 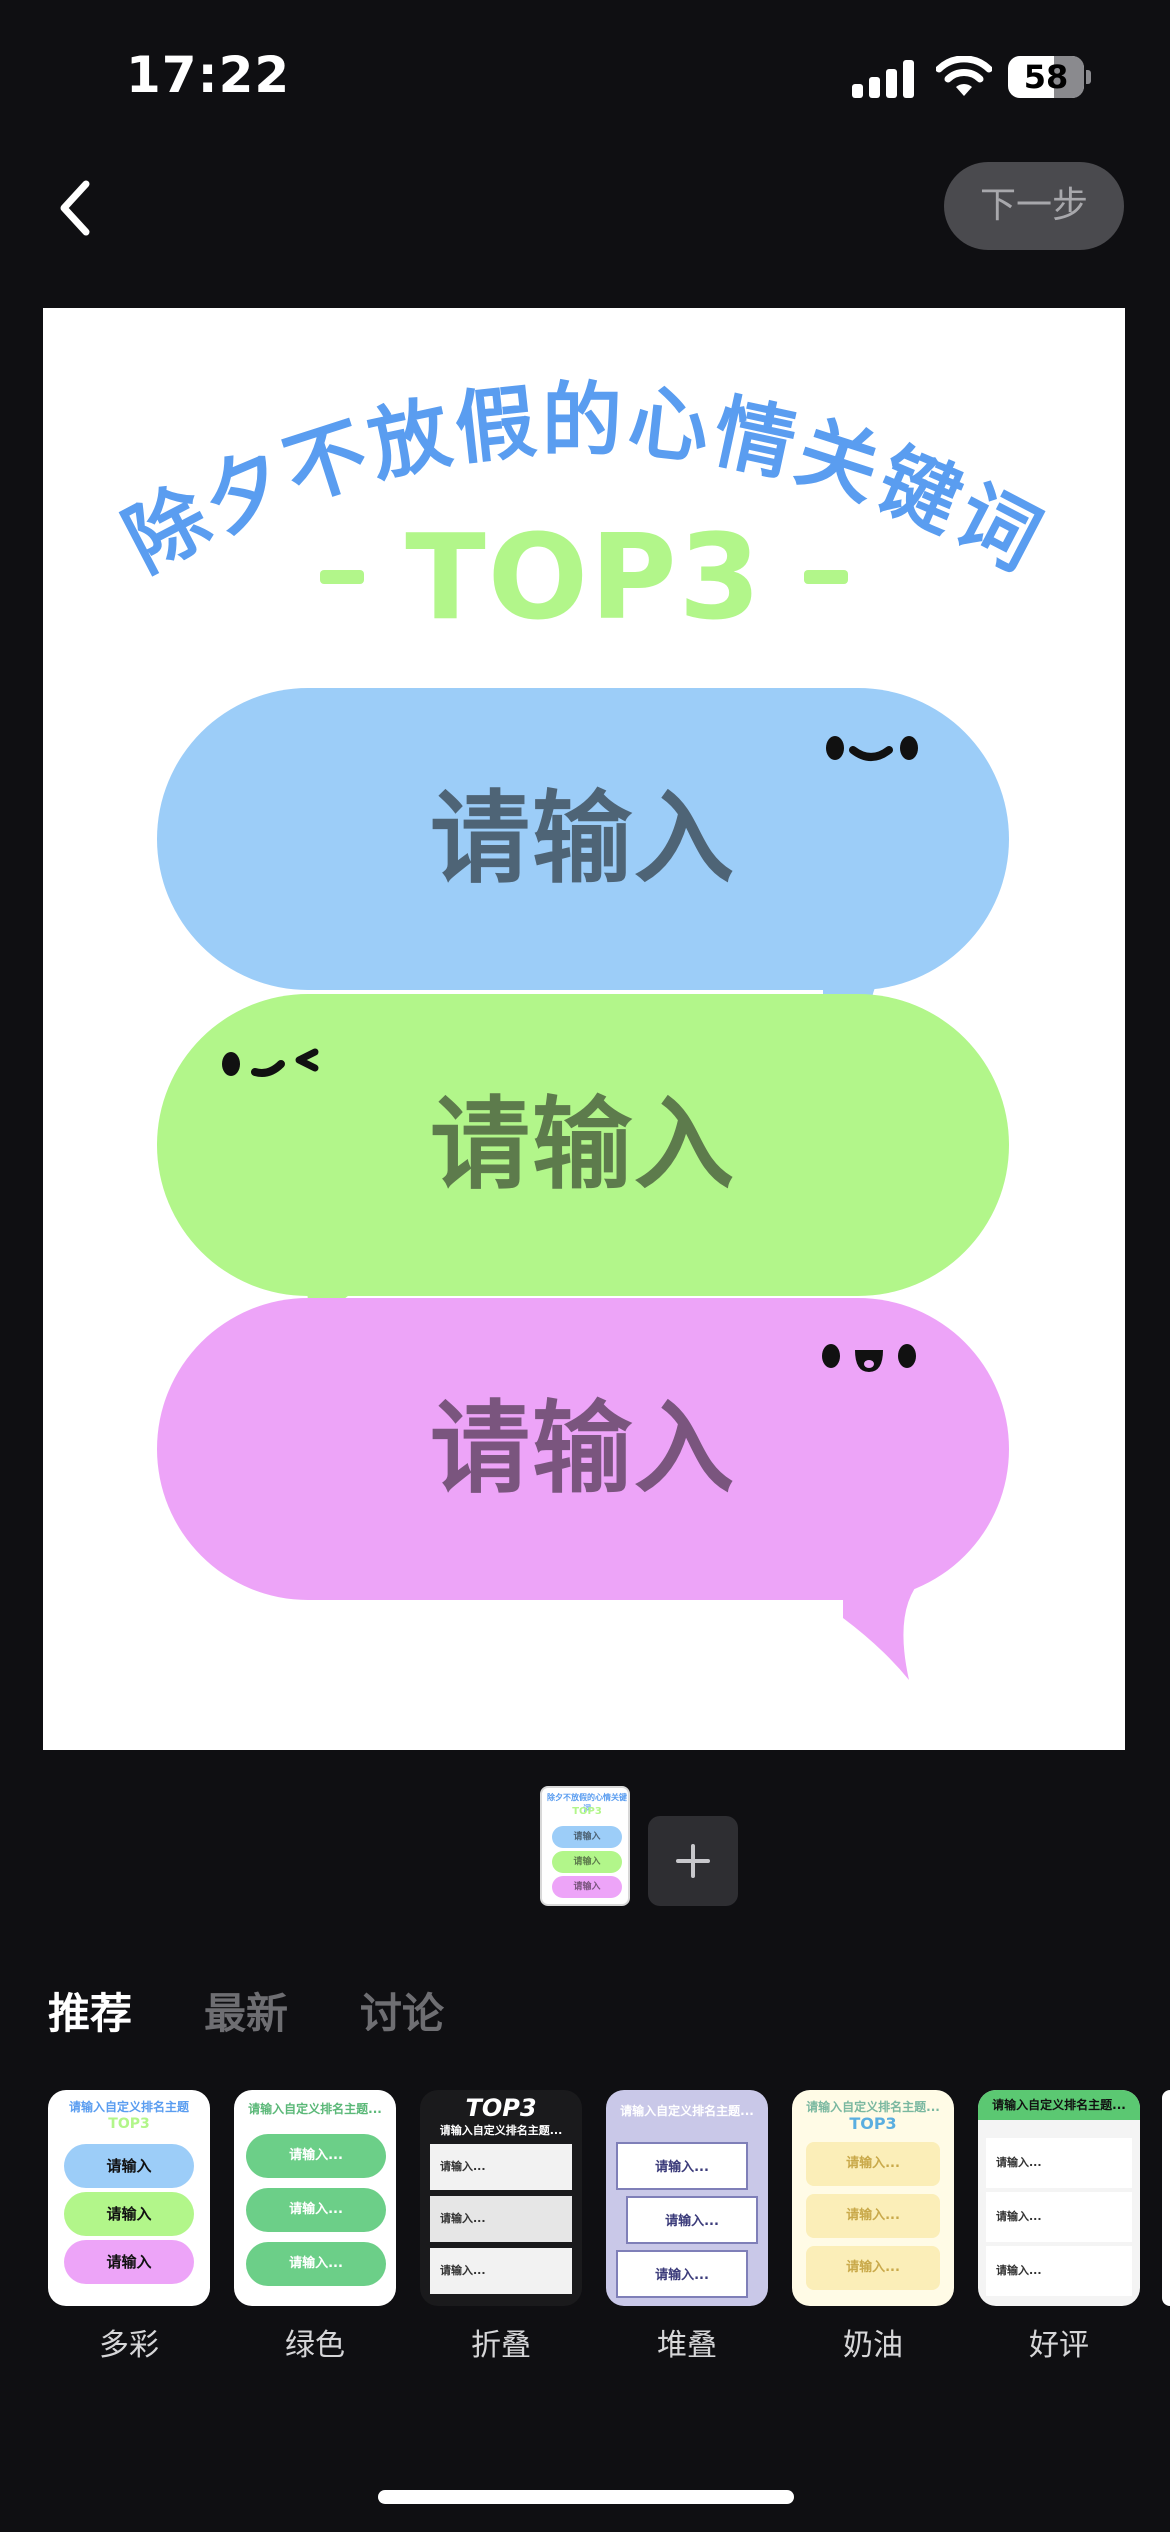 I want to click on wifi-icon, so click(x=964, y=76).